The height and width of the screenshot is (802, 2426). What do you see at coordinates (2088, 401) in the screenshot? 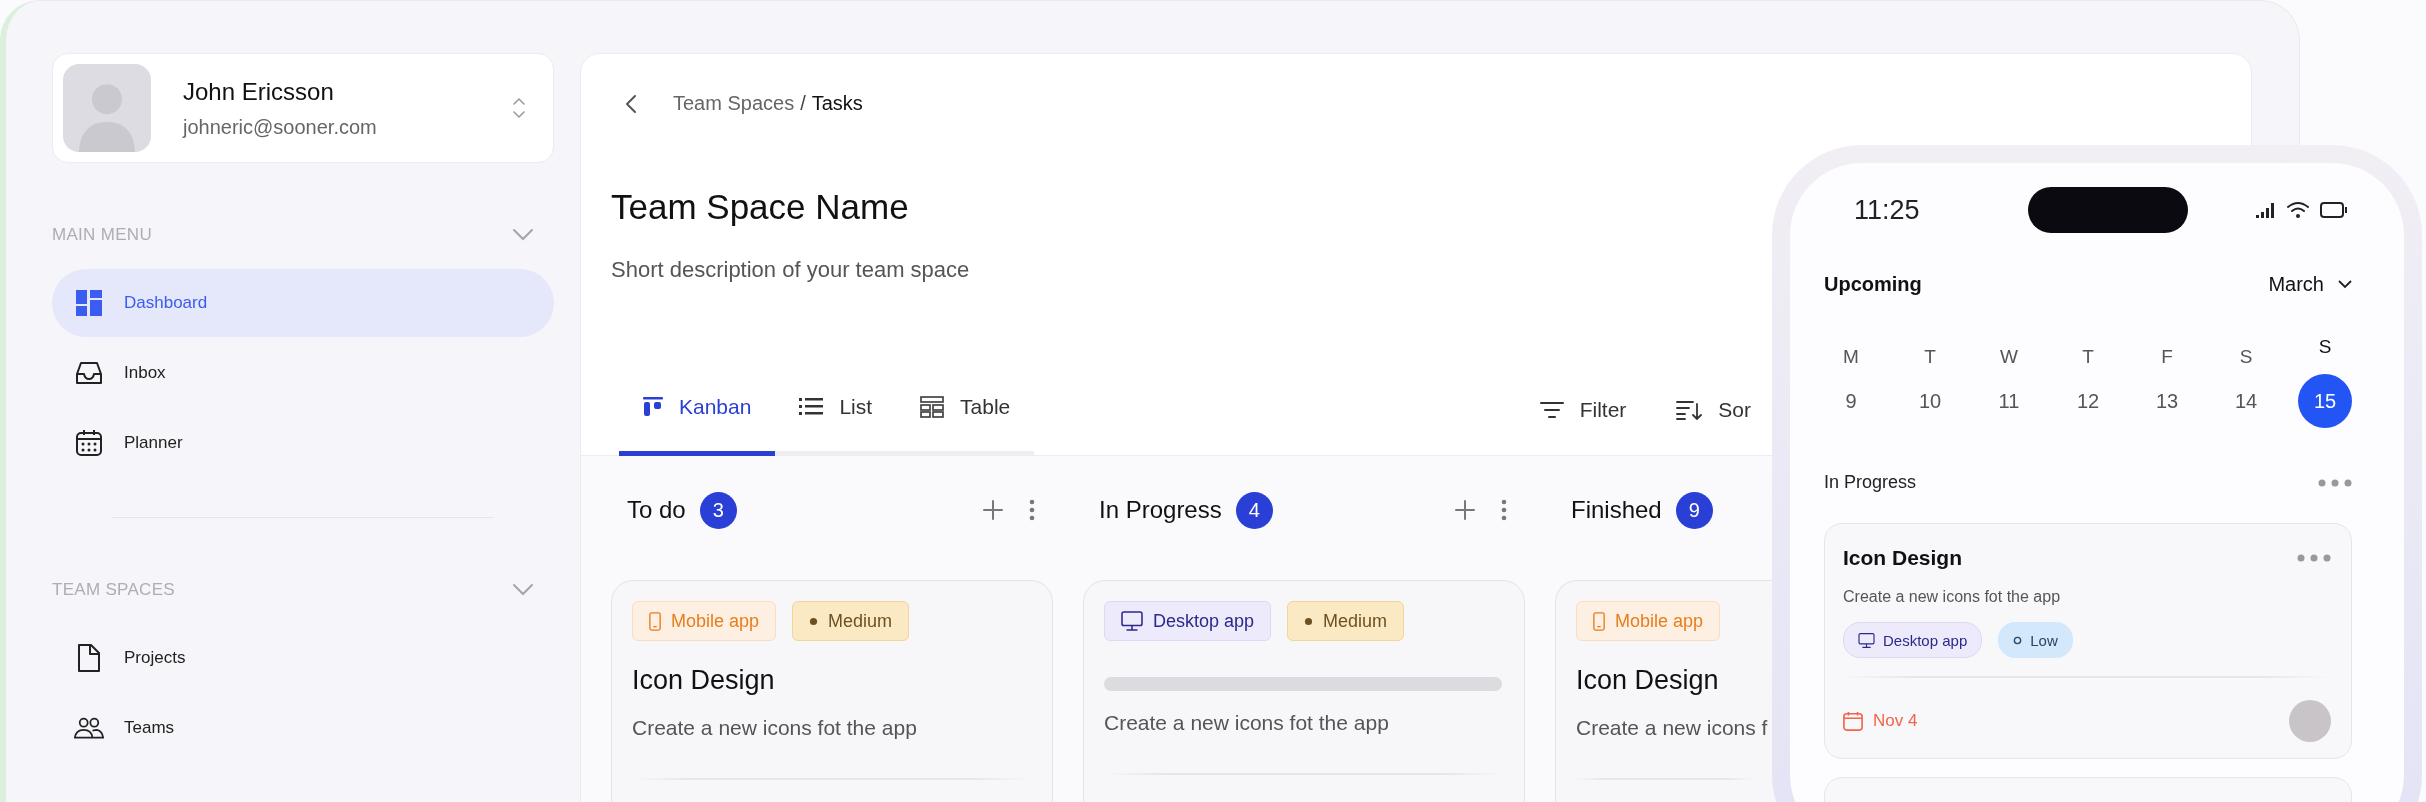
I see `date-cell: 12` at bounding box center [2088, 401].